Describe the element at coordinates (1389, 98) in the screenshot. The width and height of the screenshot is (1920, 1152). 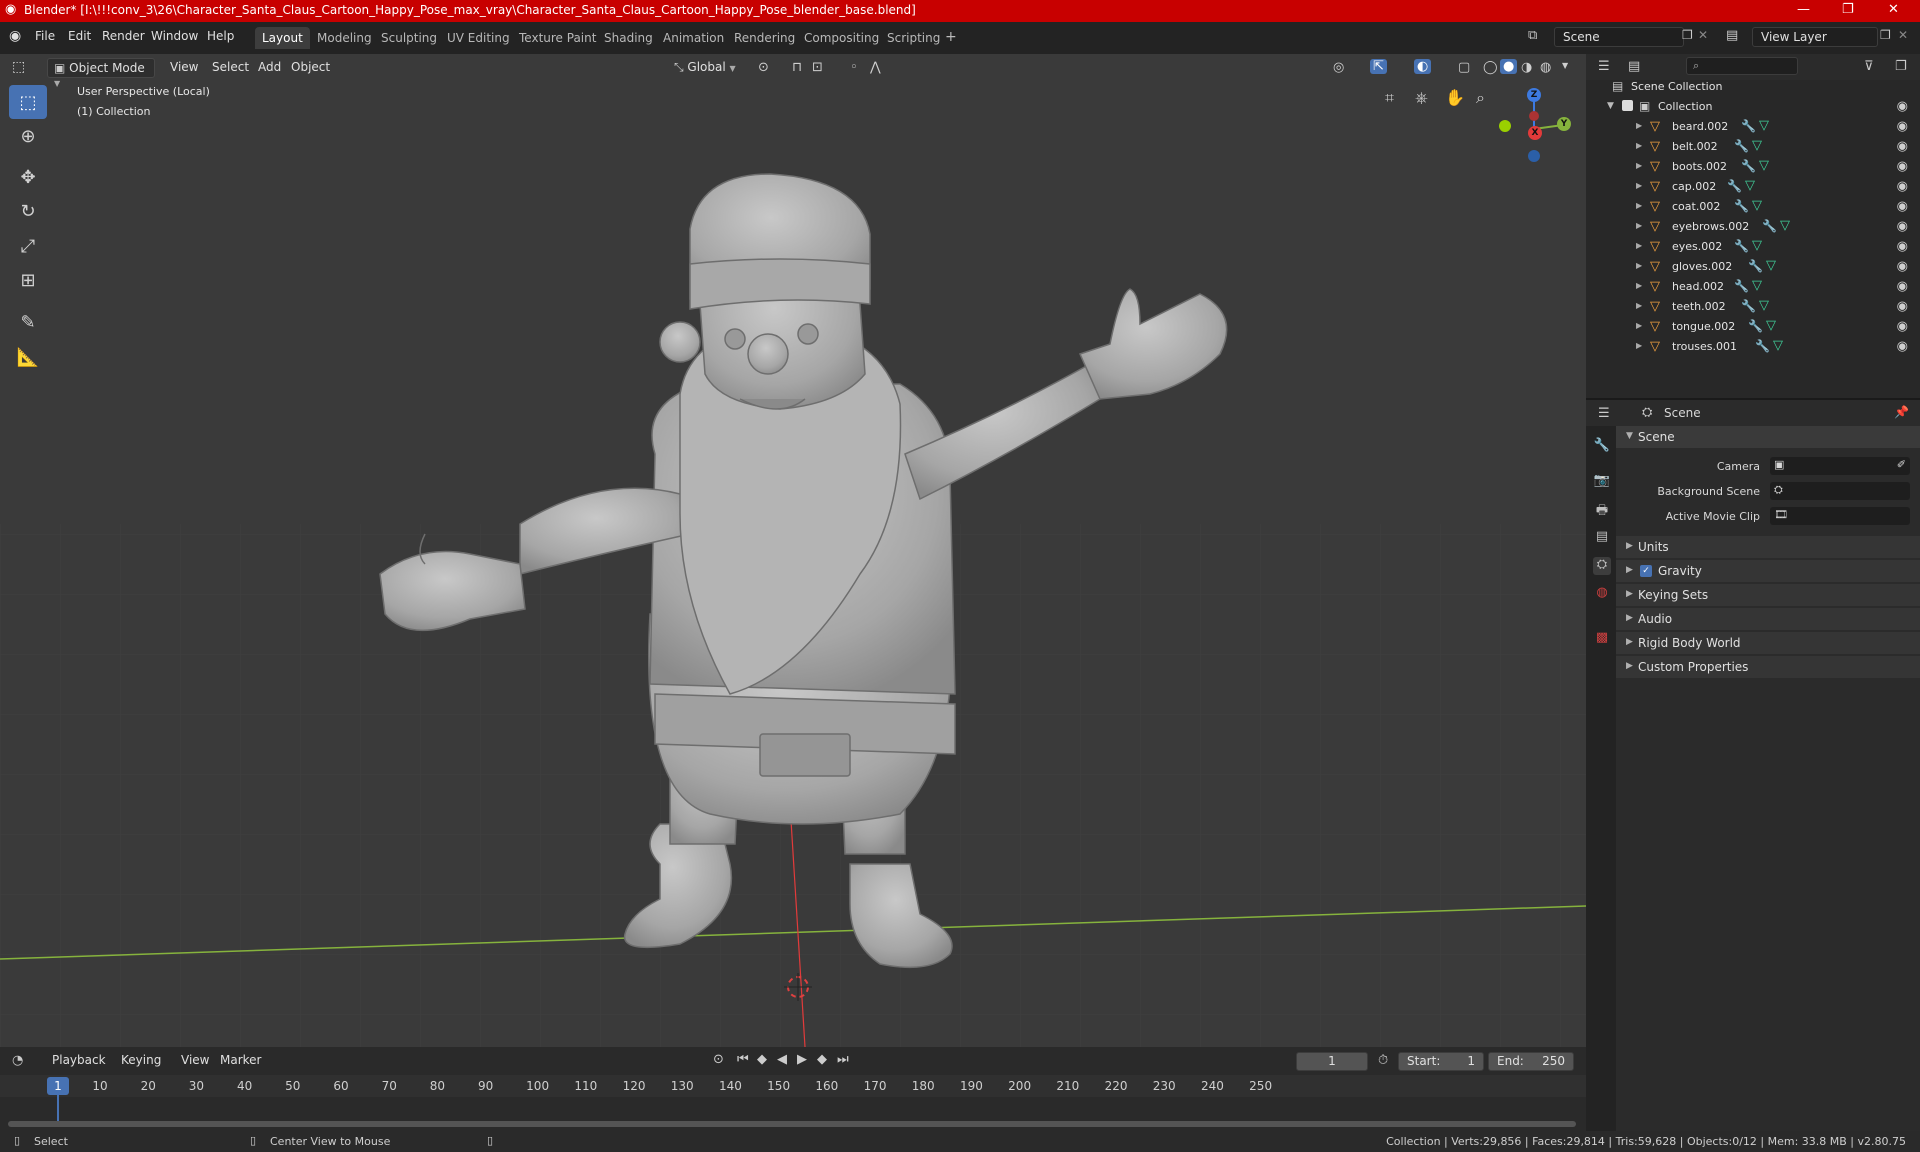
I see `toggle-camera-view-icon: ⌗` at that location.